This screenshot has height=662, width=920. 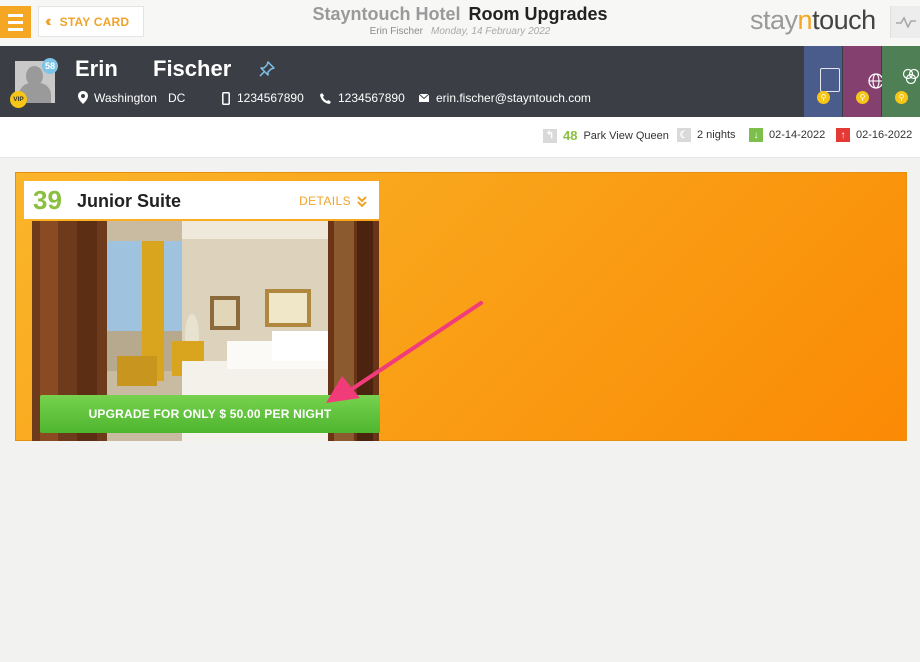 What do you see at coordinates (270, 98) in the screenshot?
I see `guest-mobile: 1234567890` at bounding box center [270, 98].